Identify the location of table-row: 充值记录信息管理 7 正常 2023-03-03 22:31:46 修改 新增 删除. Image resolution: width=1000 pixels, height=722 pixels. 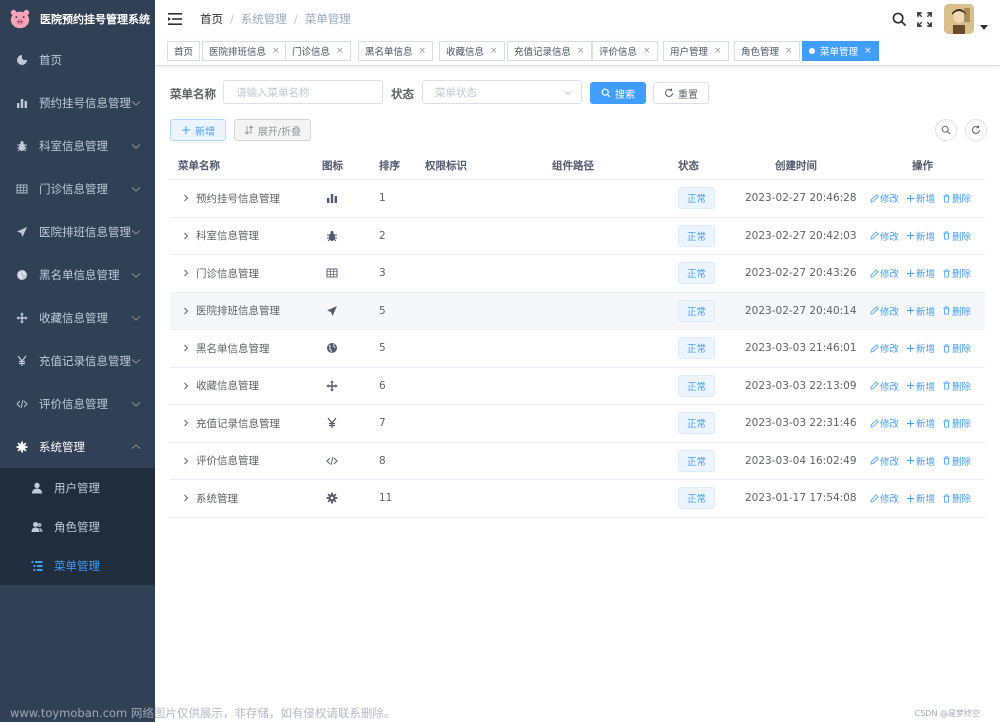
(577, 424).